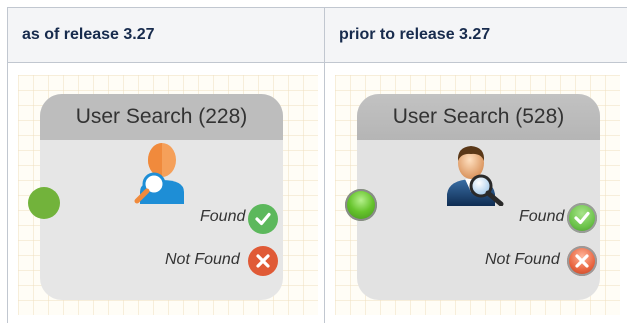 Image resolution: width=627 pixels, height=323 pixels. Describe the element at coordinates (478, 117) in the screenshot. I see `node-title: User Search (528)` at that location.